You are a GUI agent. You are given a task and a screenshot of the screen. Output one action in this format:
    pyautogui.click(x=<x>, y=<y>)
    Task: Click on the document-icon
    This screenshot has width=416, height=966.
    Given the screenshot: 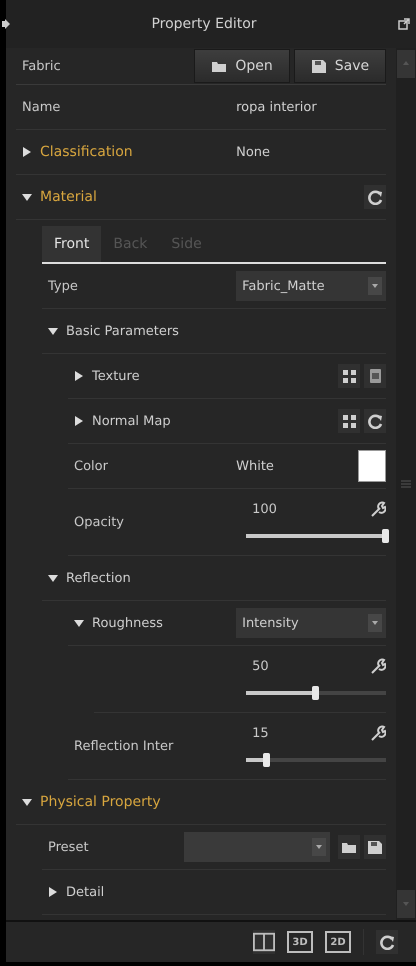 What is the action you would take?
    pyautogui.click(x=375, y=376)
    